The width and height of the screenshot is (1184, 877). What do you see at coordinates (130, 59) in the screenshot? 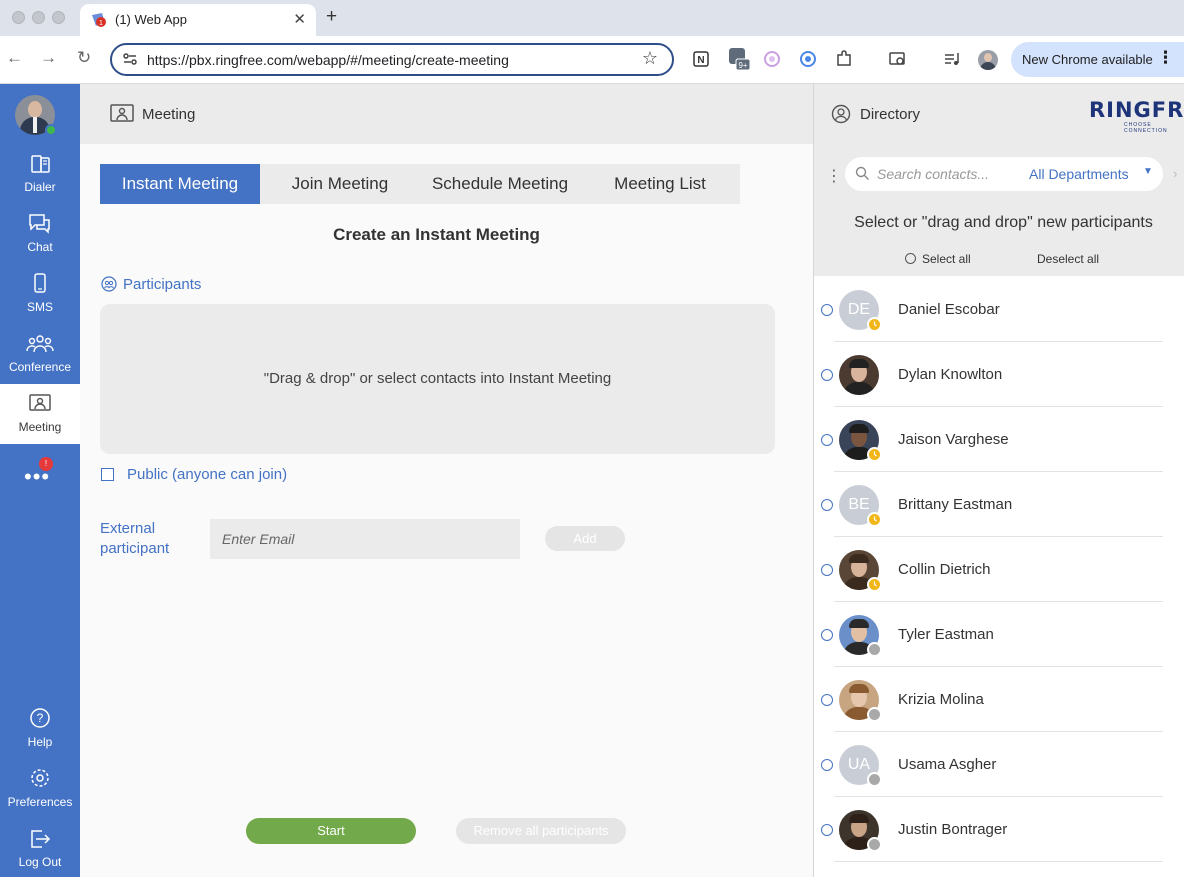
I see `site-settings-icon` at bounding box center [130, 59].